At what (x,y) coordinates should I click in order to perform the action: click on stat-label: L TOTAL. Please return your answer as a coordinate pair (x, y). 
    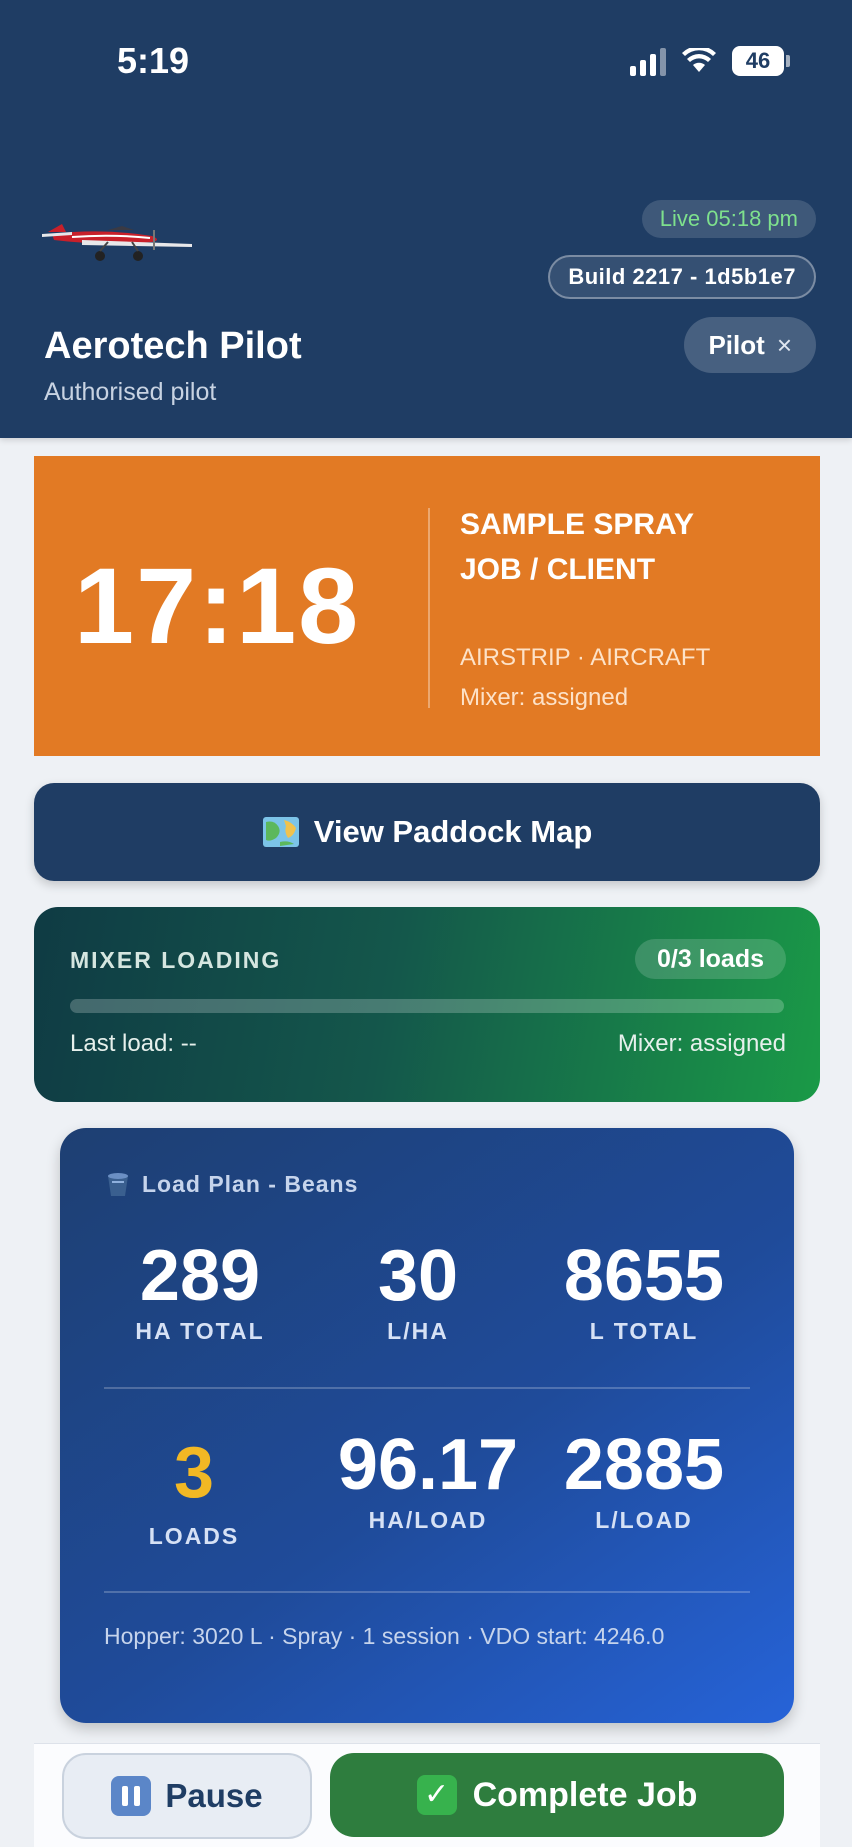
    Looking at the image, I should click on (644, 1331).